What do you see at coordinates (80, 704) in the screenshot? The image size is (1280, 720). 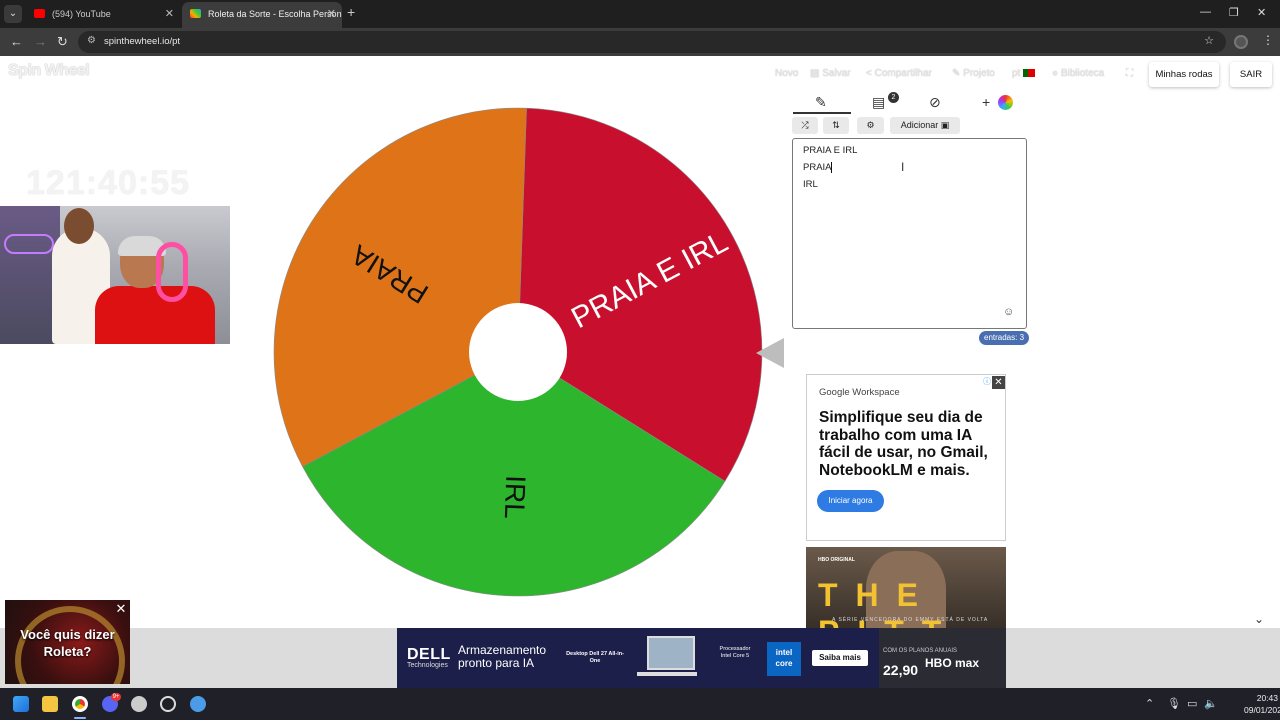 I see `chrome-icon` at bounding box center [80, 704].